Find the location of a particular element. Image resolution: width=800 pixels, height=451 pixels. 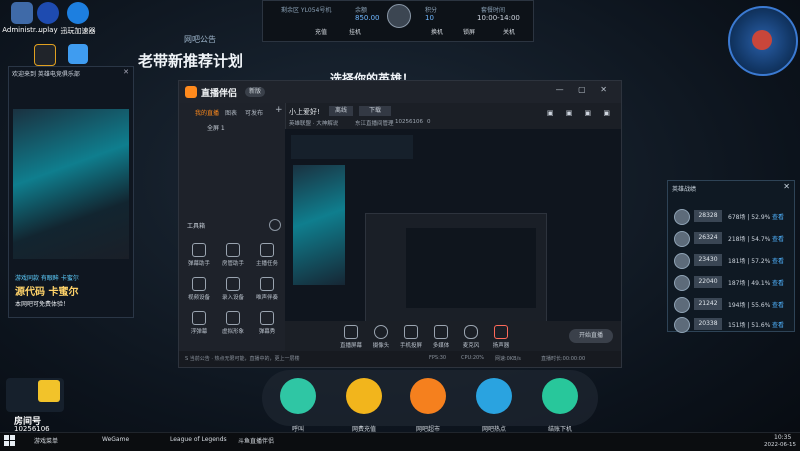

streamer-logo is located at coordinates (35, 395).